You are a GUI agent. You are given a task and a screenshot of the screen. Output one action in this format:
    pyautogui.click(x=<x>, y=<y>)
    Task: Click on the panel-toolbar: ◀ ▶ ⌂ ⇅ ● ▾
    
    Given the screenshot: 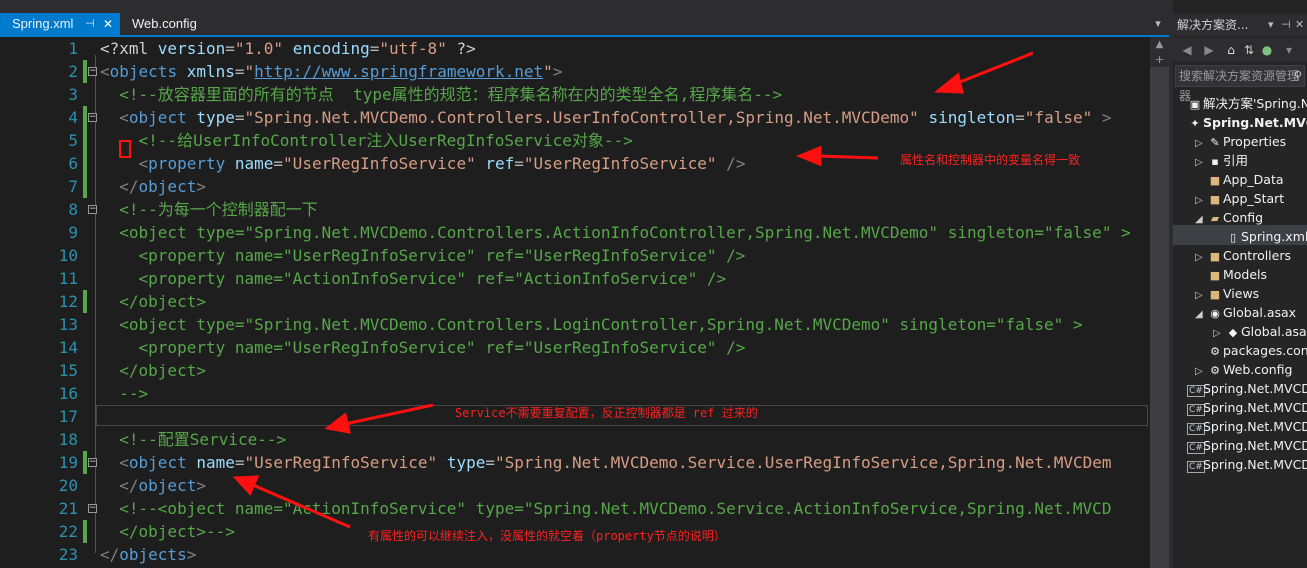 What is the action you would take?
    pyautogui.click(x=1240, y=50)
    